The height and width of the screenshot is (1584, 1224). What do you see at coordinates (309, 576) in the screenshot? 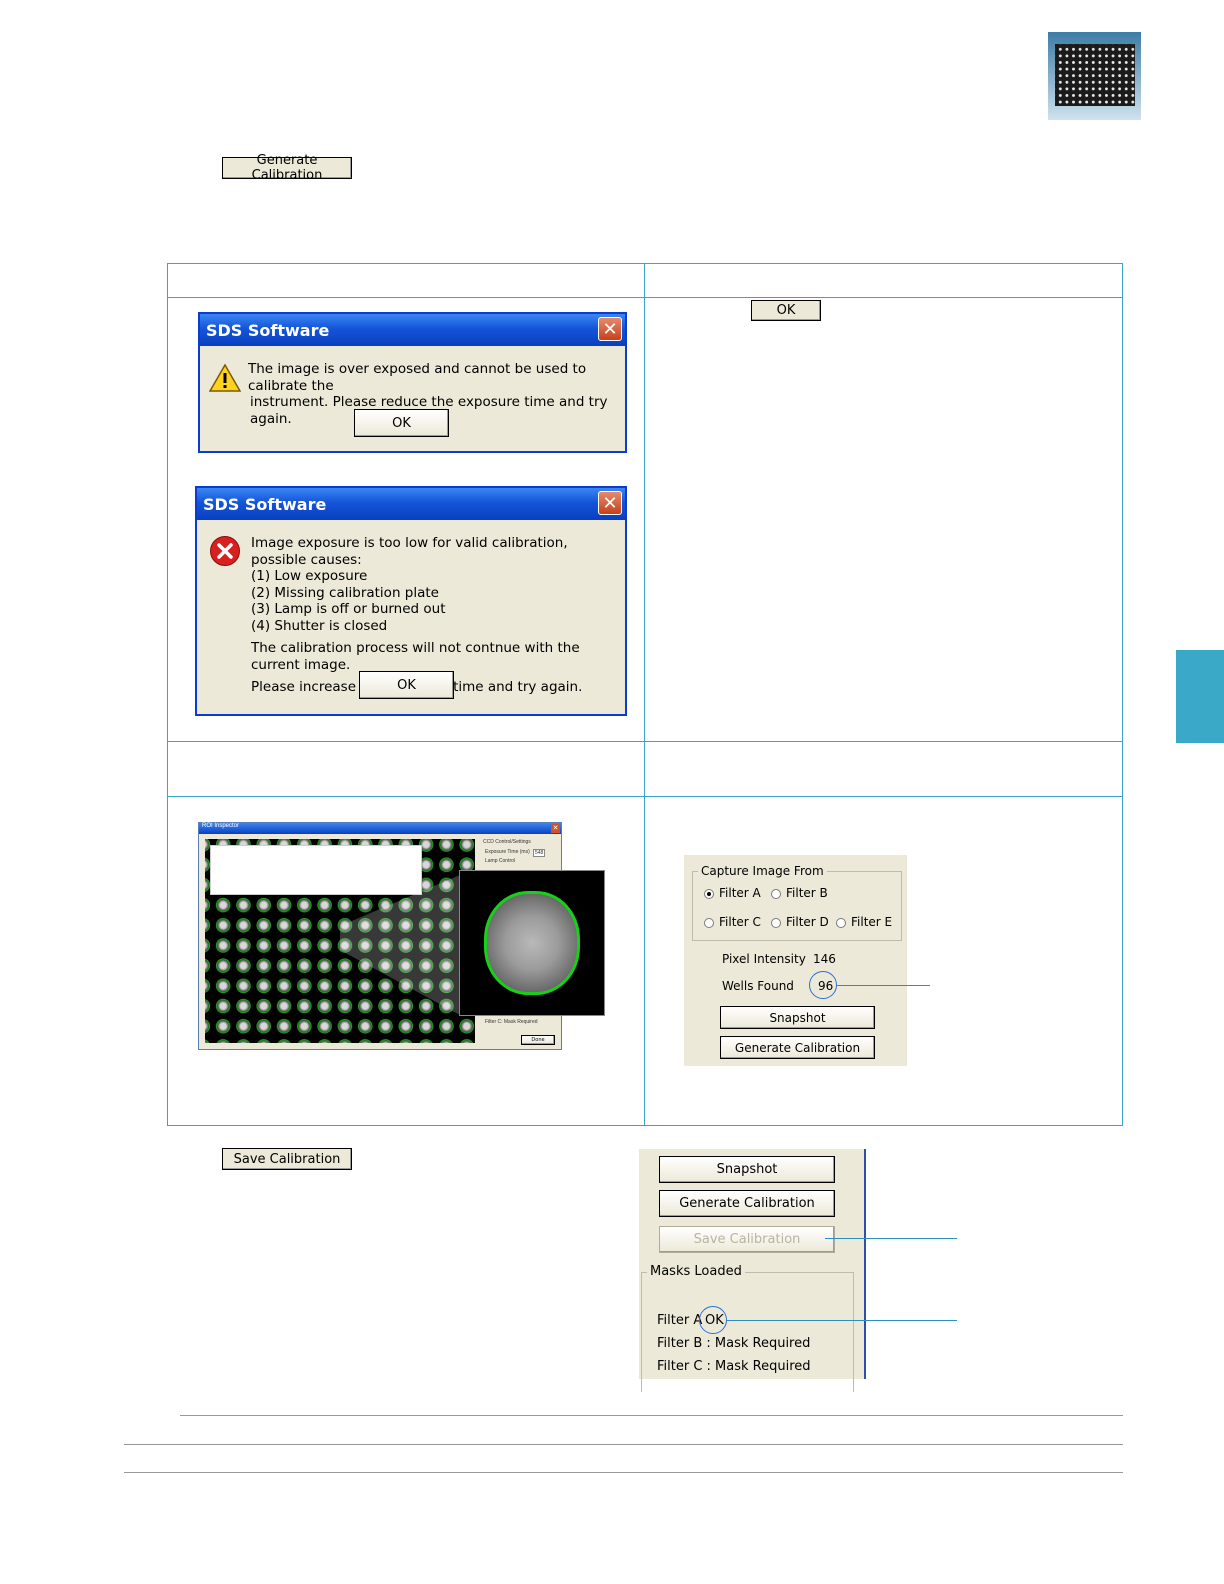
I see `message-line: (1) Low exposure` at bounding box center [309, 576].